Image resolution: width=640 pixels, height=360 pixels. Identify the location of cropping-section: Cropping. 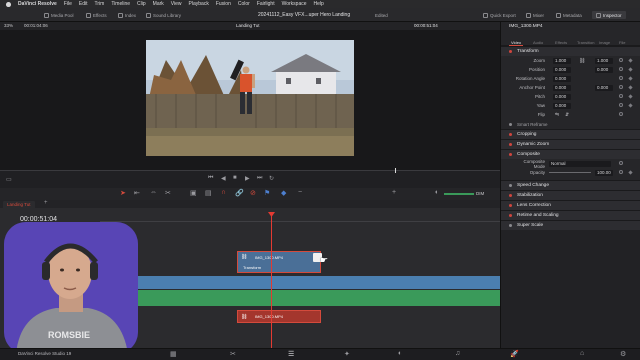
(570, 134).